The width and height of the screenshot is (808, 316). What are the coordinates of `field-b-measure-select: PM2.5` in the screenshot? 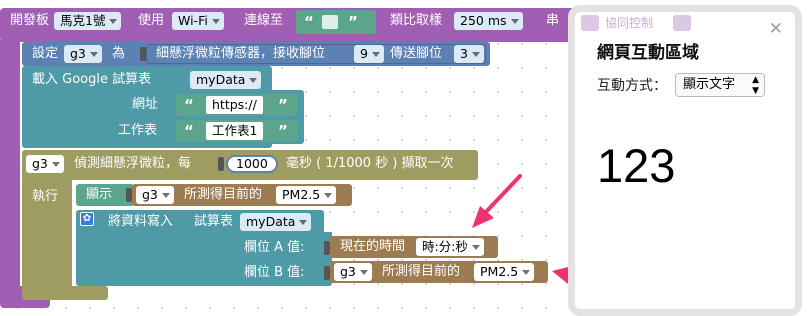 It's located at (504, 272).